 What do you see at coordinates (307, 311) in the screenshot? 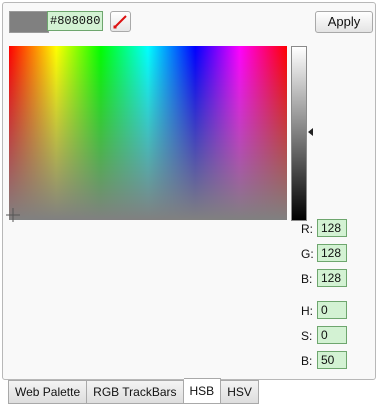
I see `h-label: H:` at bounding box center [307, 311].